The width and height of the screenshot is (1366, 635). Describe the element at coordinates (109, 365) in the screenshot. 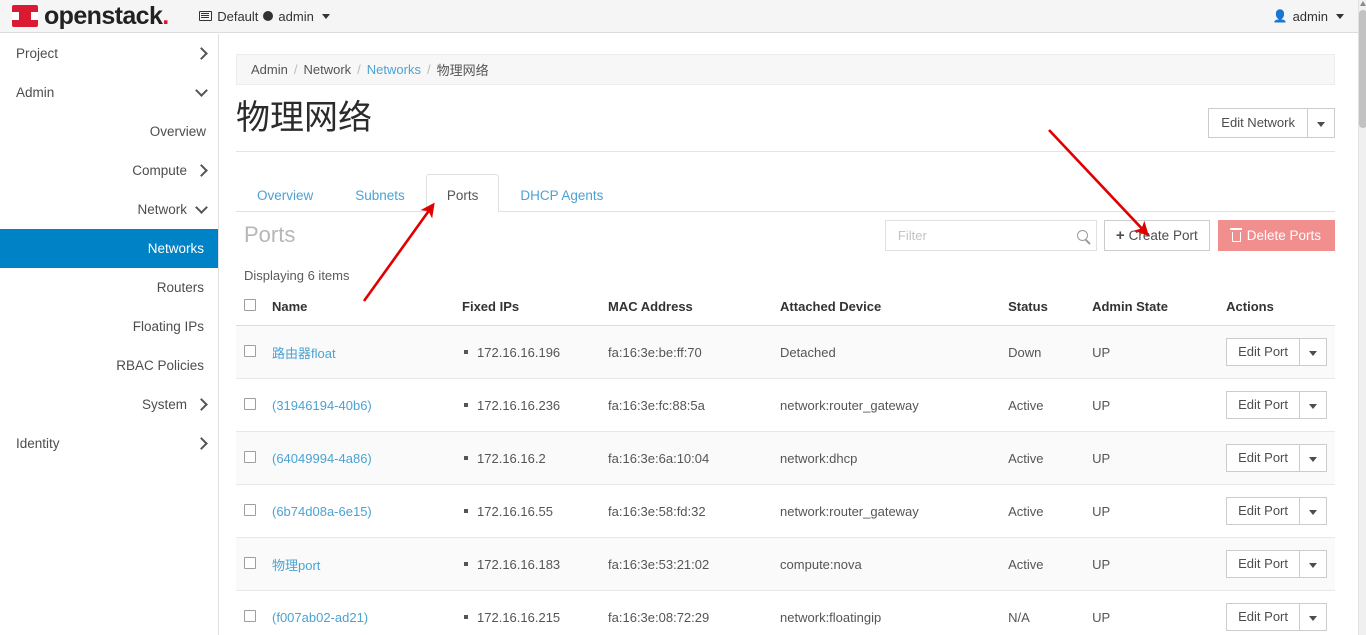

I see `sidebar-item-rbac-policies: RBAC Policies` at that location.